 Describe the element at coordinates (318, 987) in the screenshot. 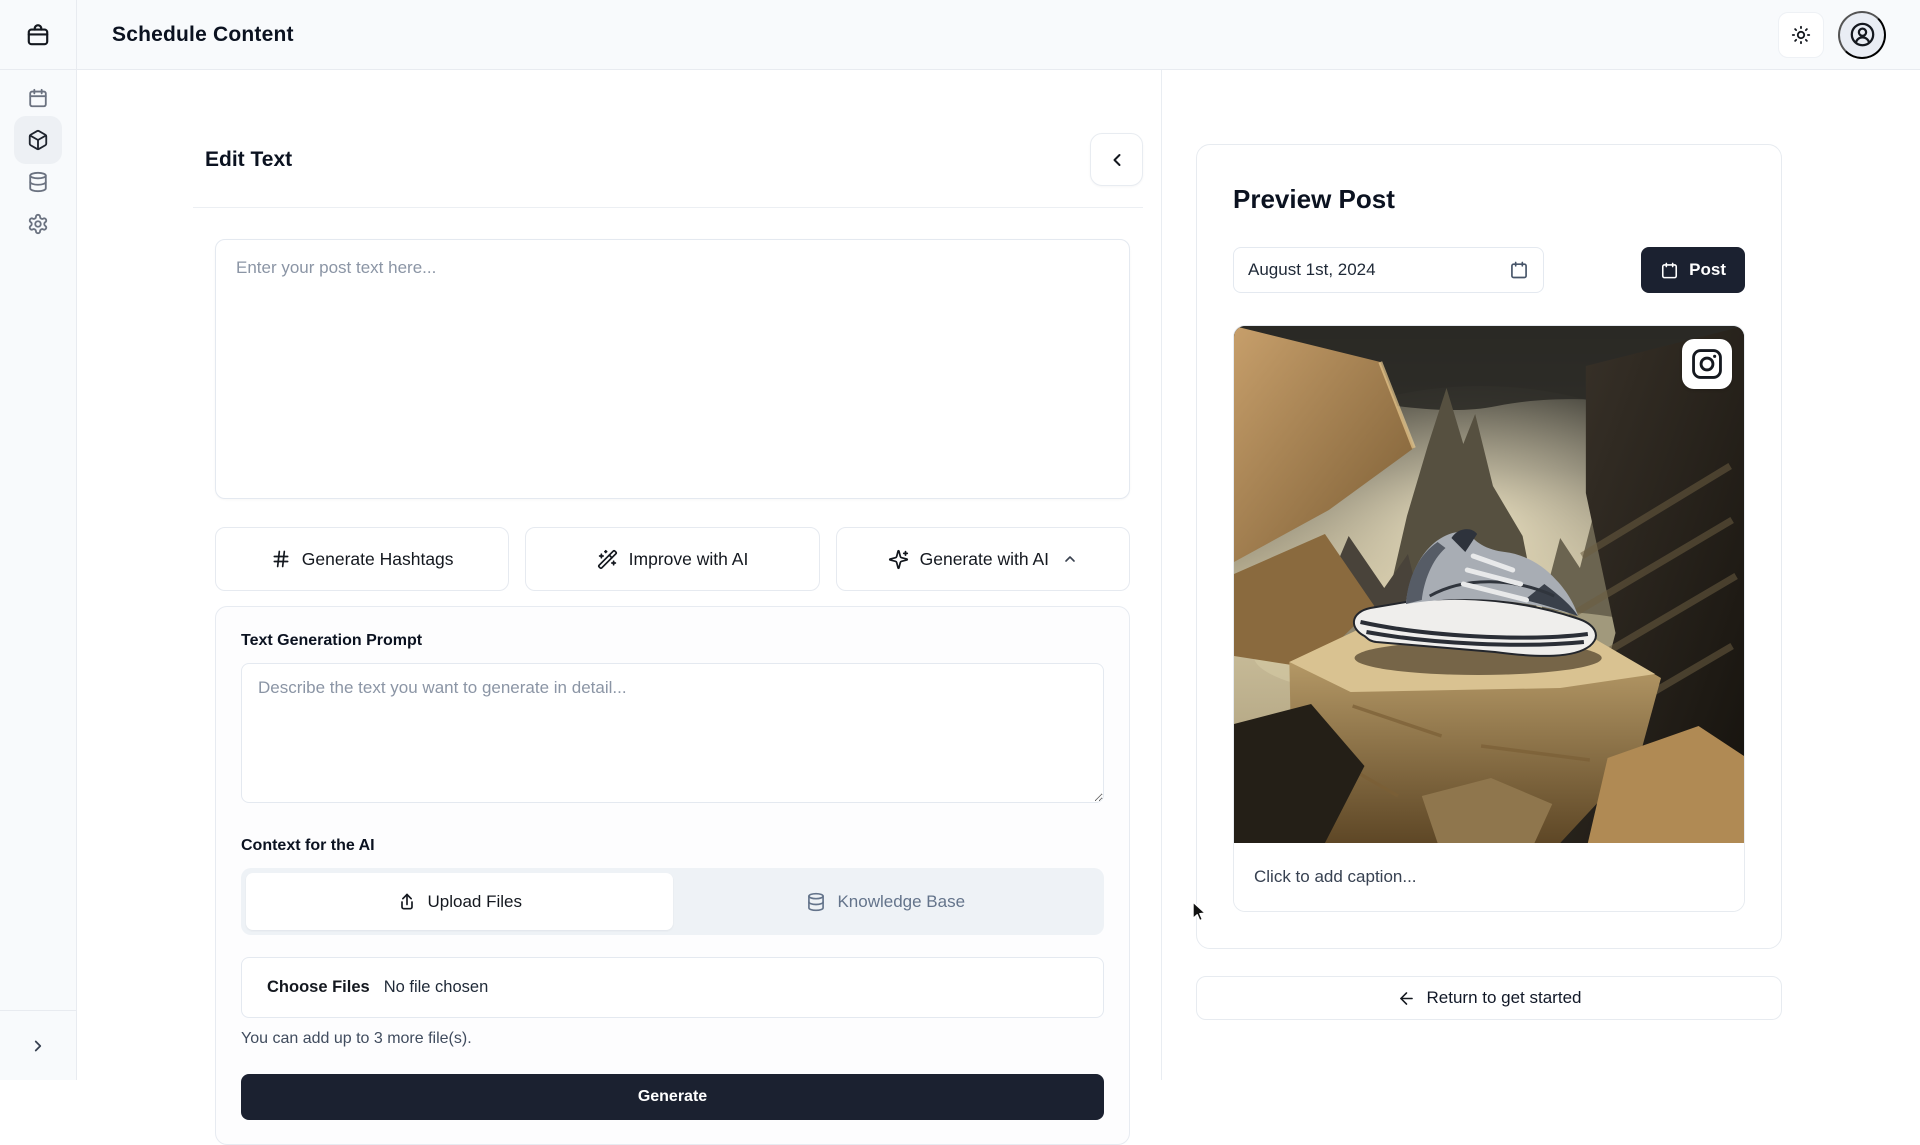

I see `choose-files-button: Choose Files` at that location.